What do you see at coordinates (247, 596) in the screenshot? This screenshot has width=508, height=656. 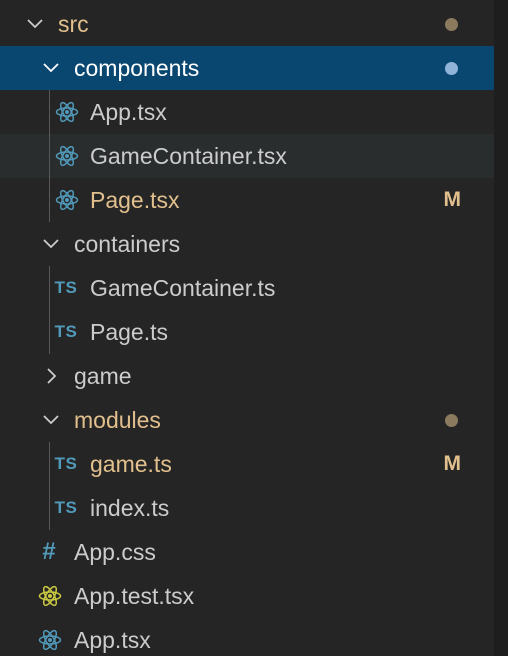 I see `tree-file-app-test-tsx: App.test.tsx` at bounding box center [247, 596].